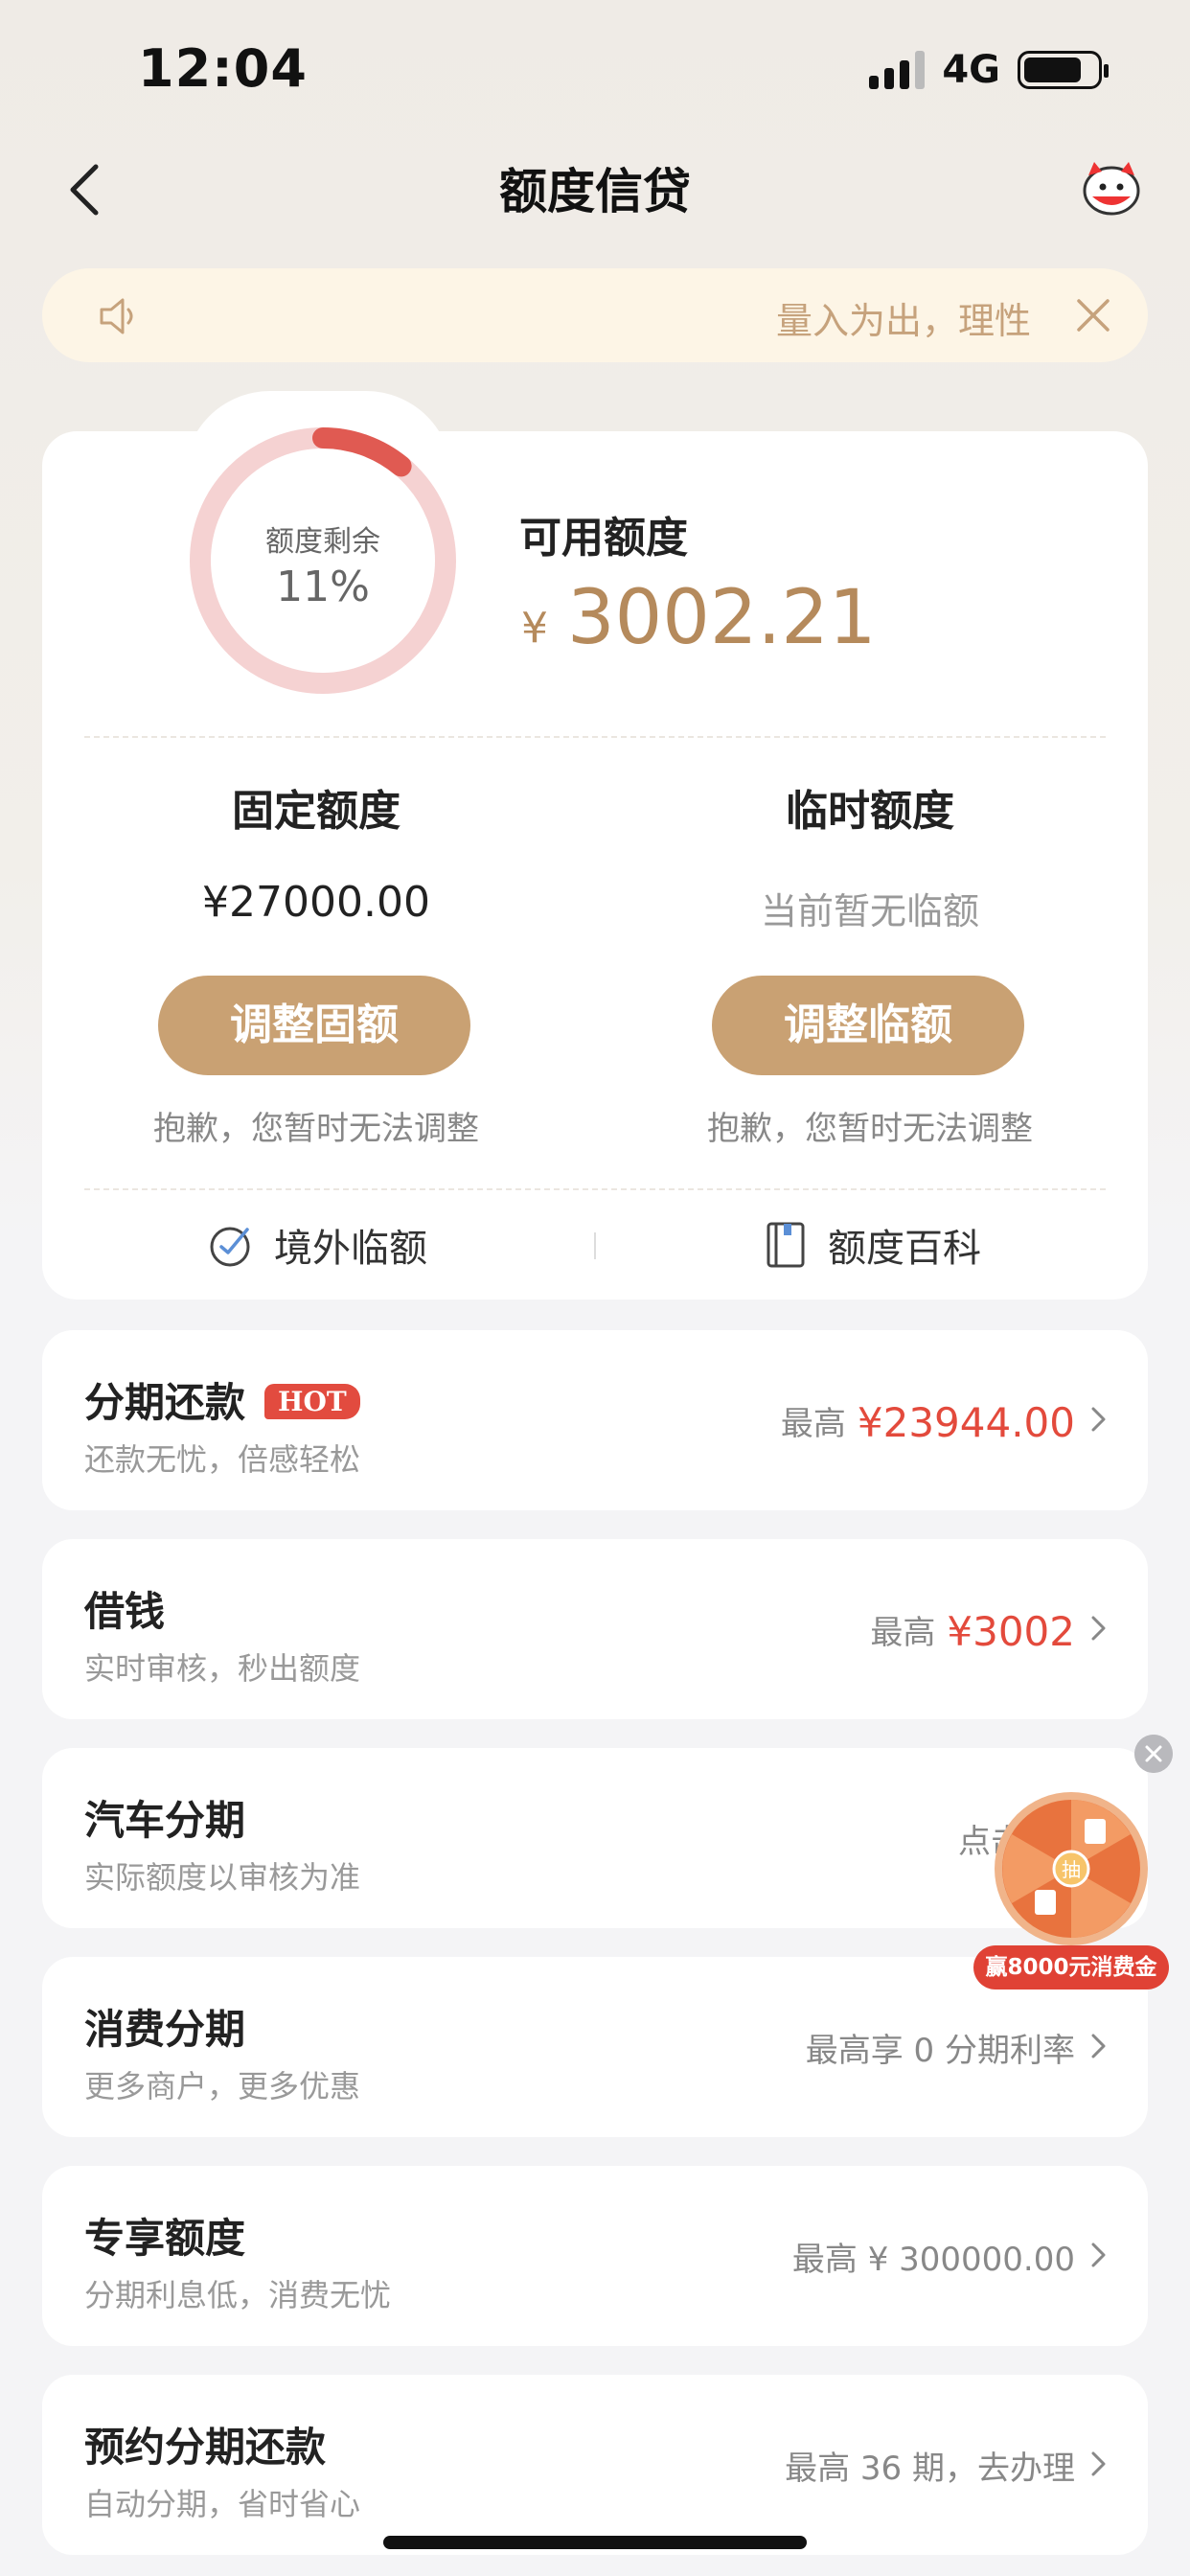  What do you see at coordinates (314, 1025) in the screenshot?
I see `adjust-fixed-button: 调整固额` at bounding box center [314, 1025].